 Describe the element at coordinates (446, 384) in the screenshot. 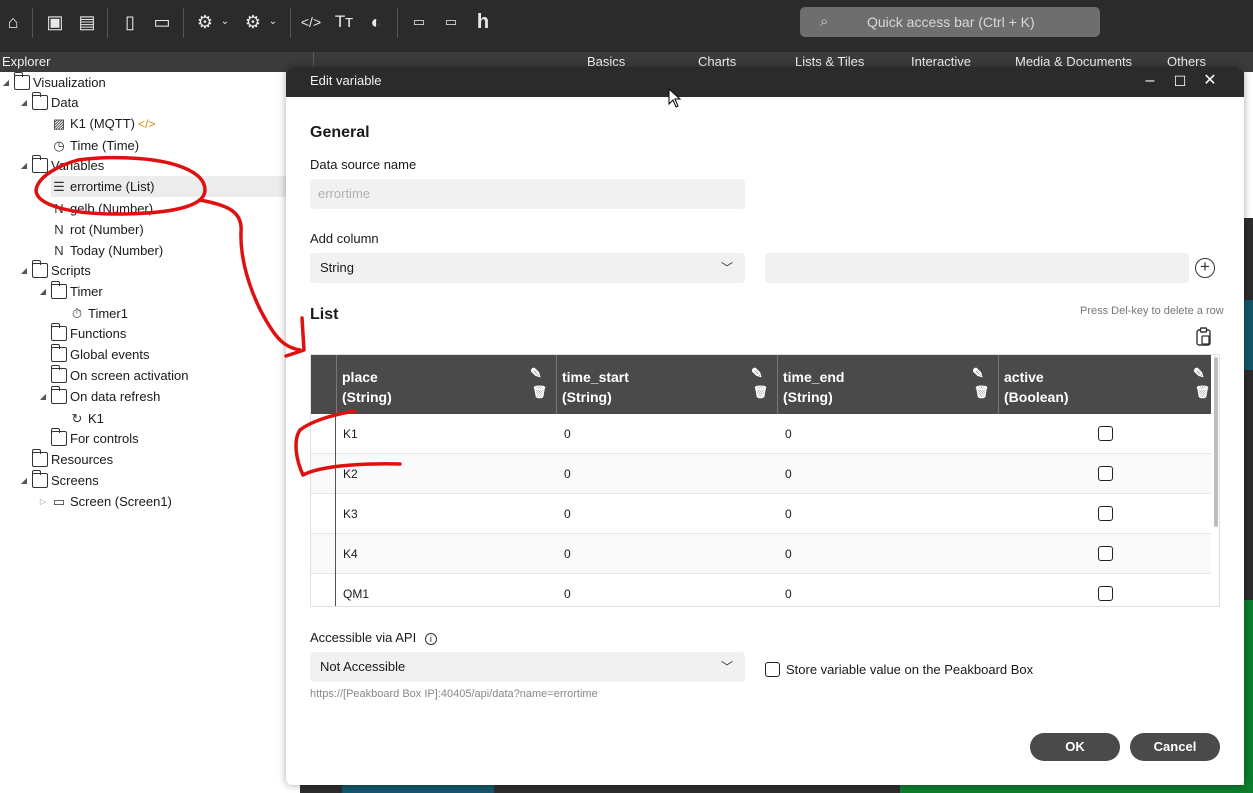

I see `column-header-place: place (String) ✎ 🗑` at that location.